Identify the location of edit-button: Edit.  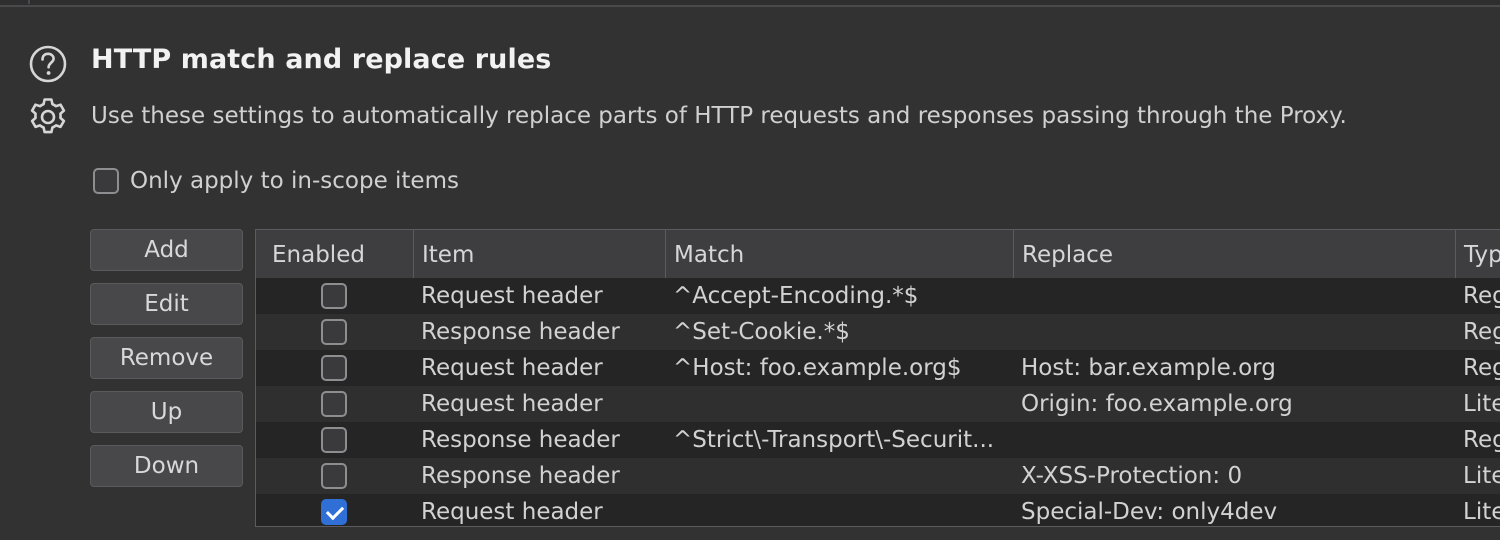
(166, 304).